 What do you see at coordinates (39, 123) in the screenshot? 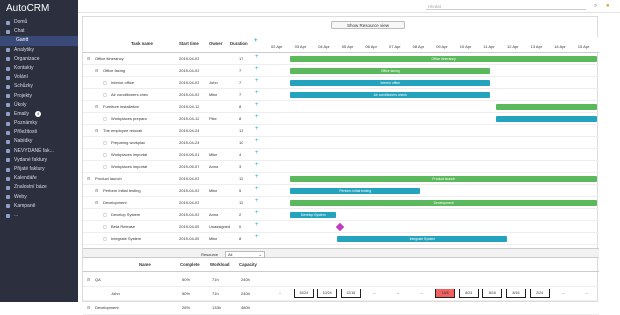
I see `sidebar-item: Poznámky` at bounding box center [39, 123].